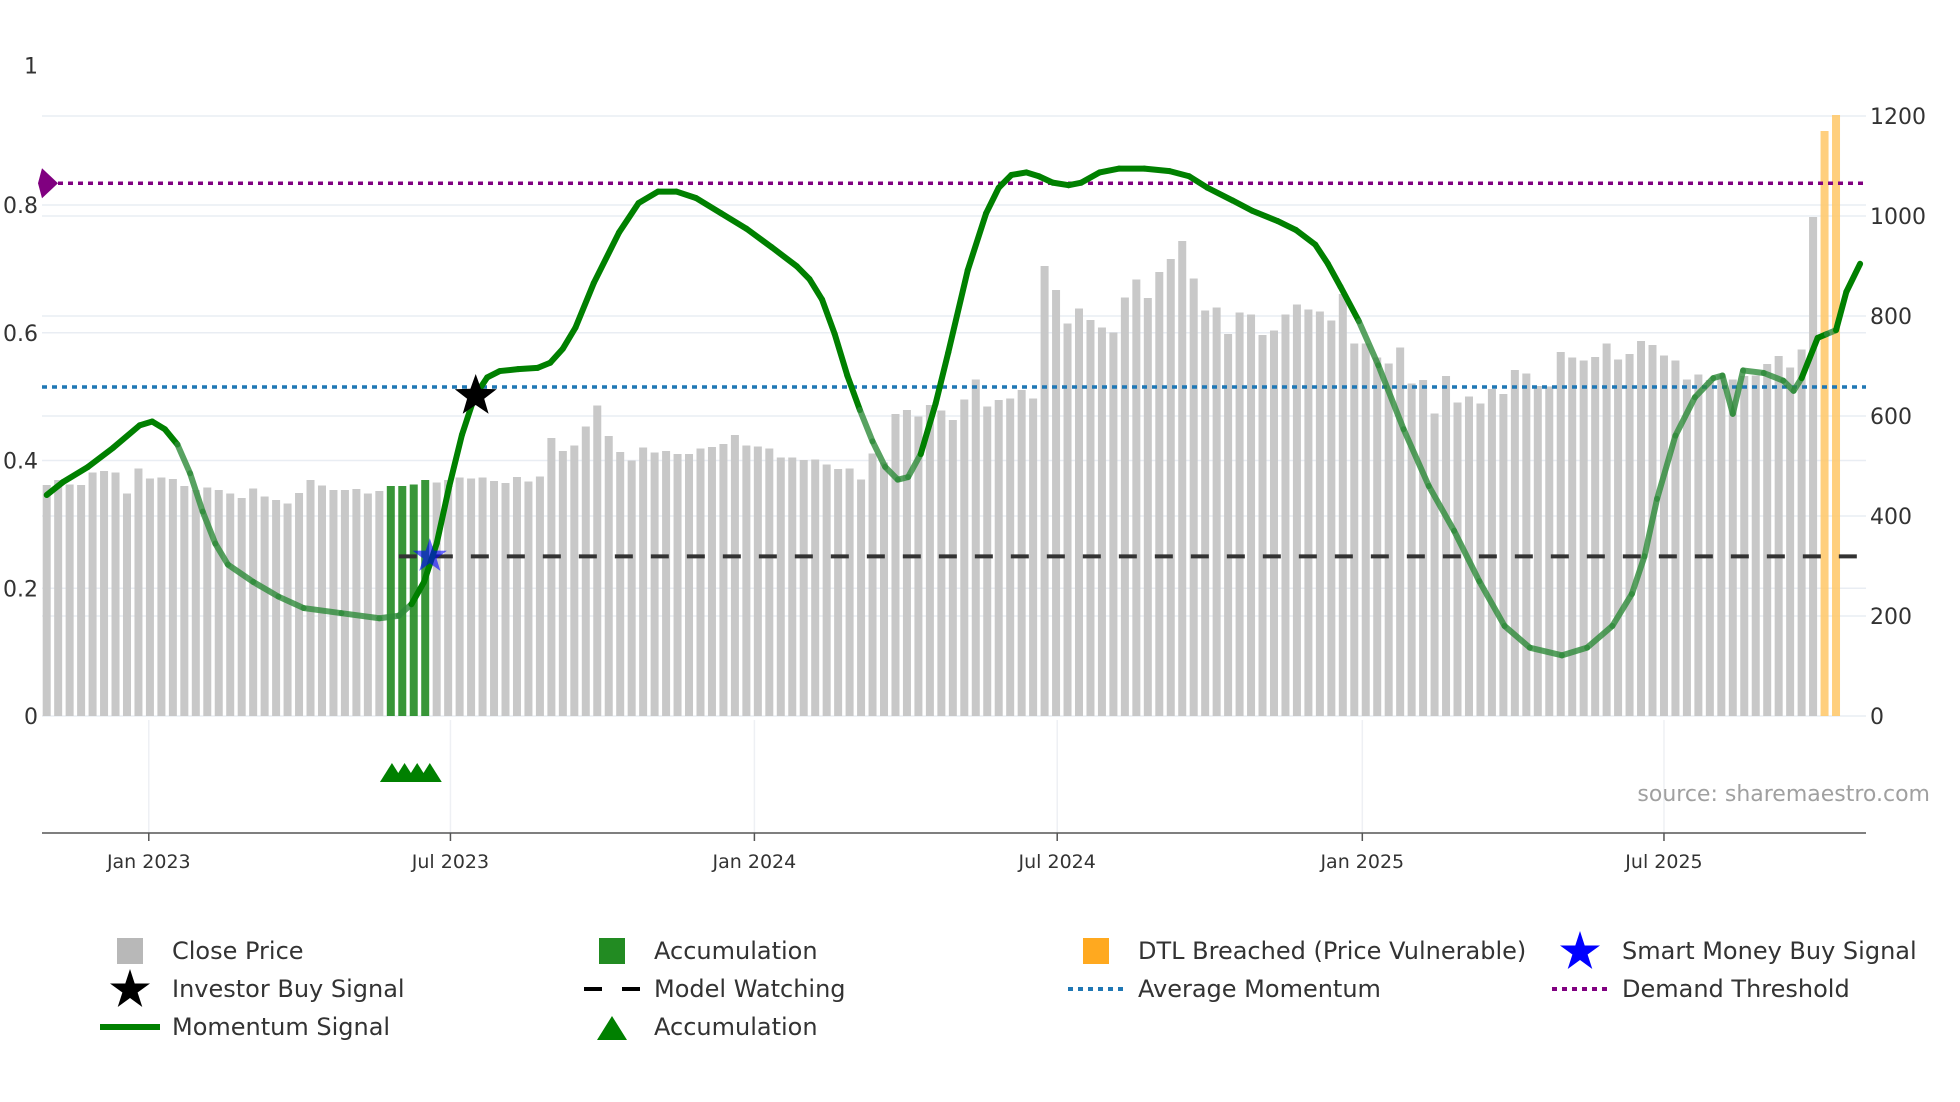 The height and width of the screenshot is (1102, 1960). I want to click on x-tick-label: Jul 2023, so click(450, 862).